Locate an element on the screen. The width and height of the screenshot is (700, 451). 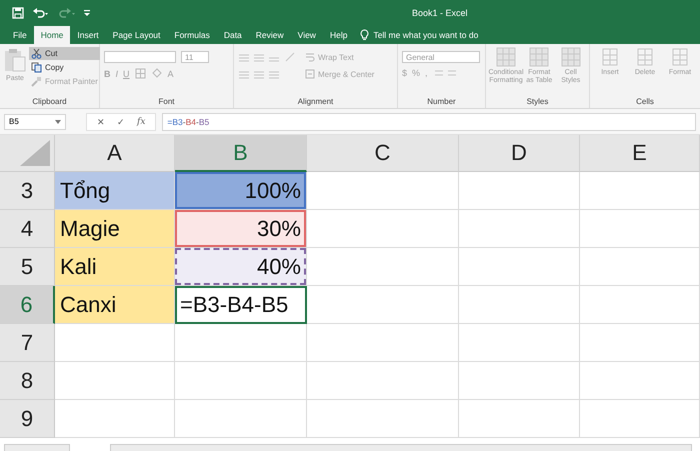
column-header: A is located at coordinates (115, 153).